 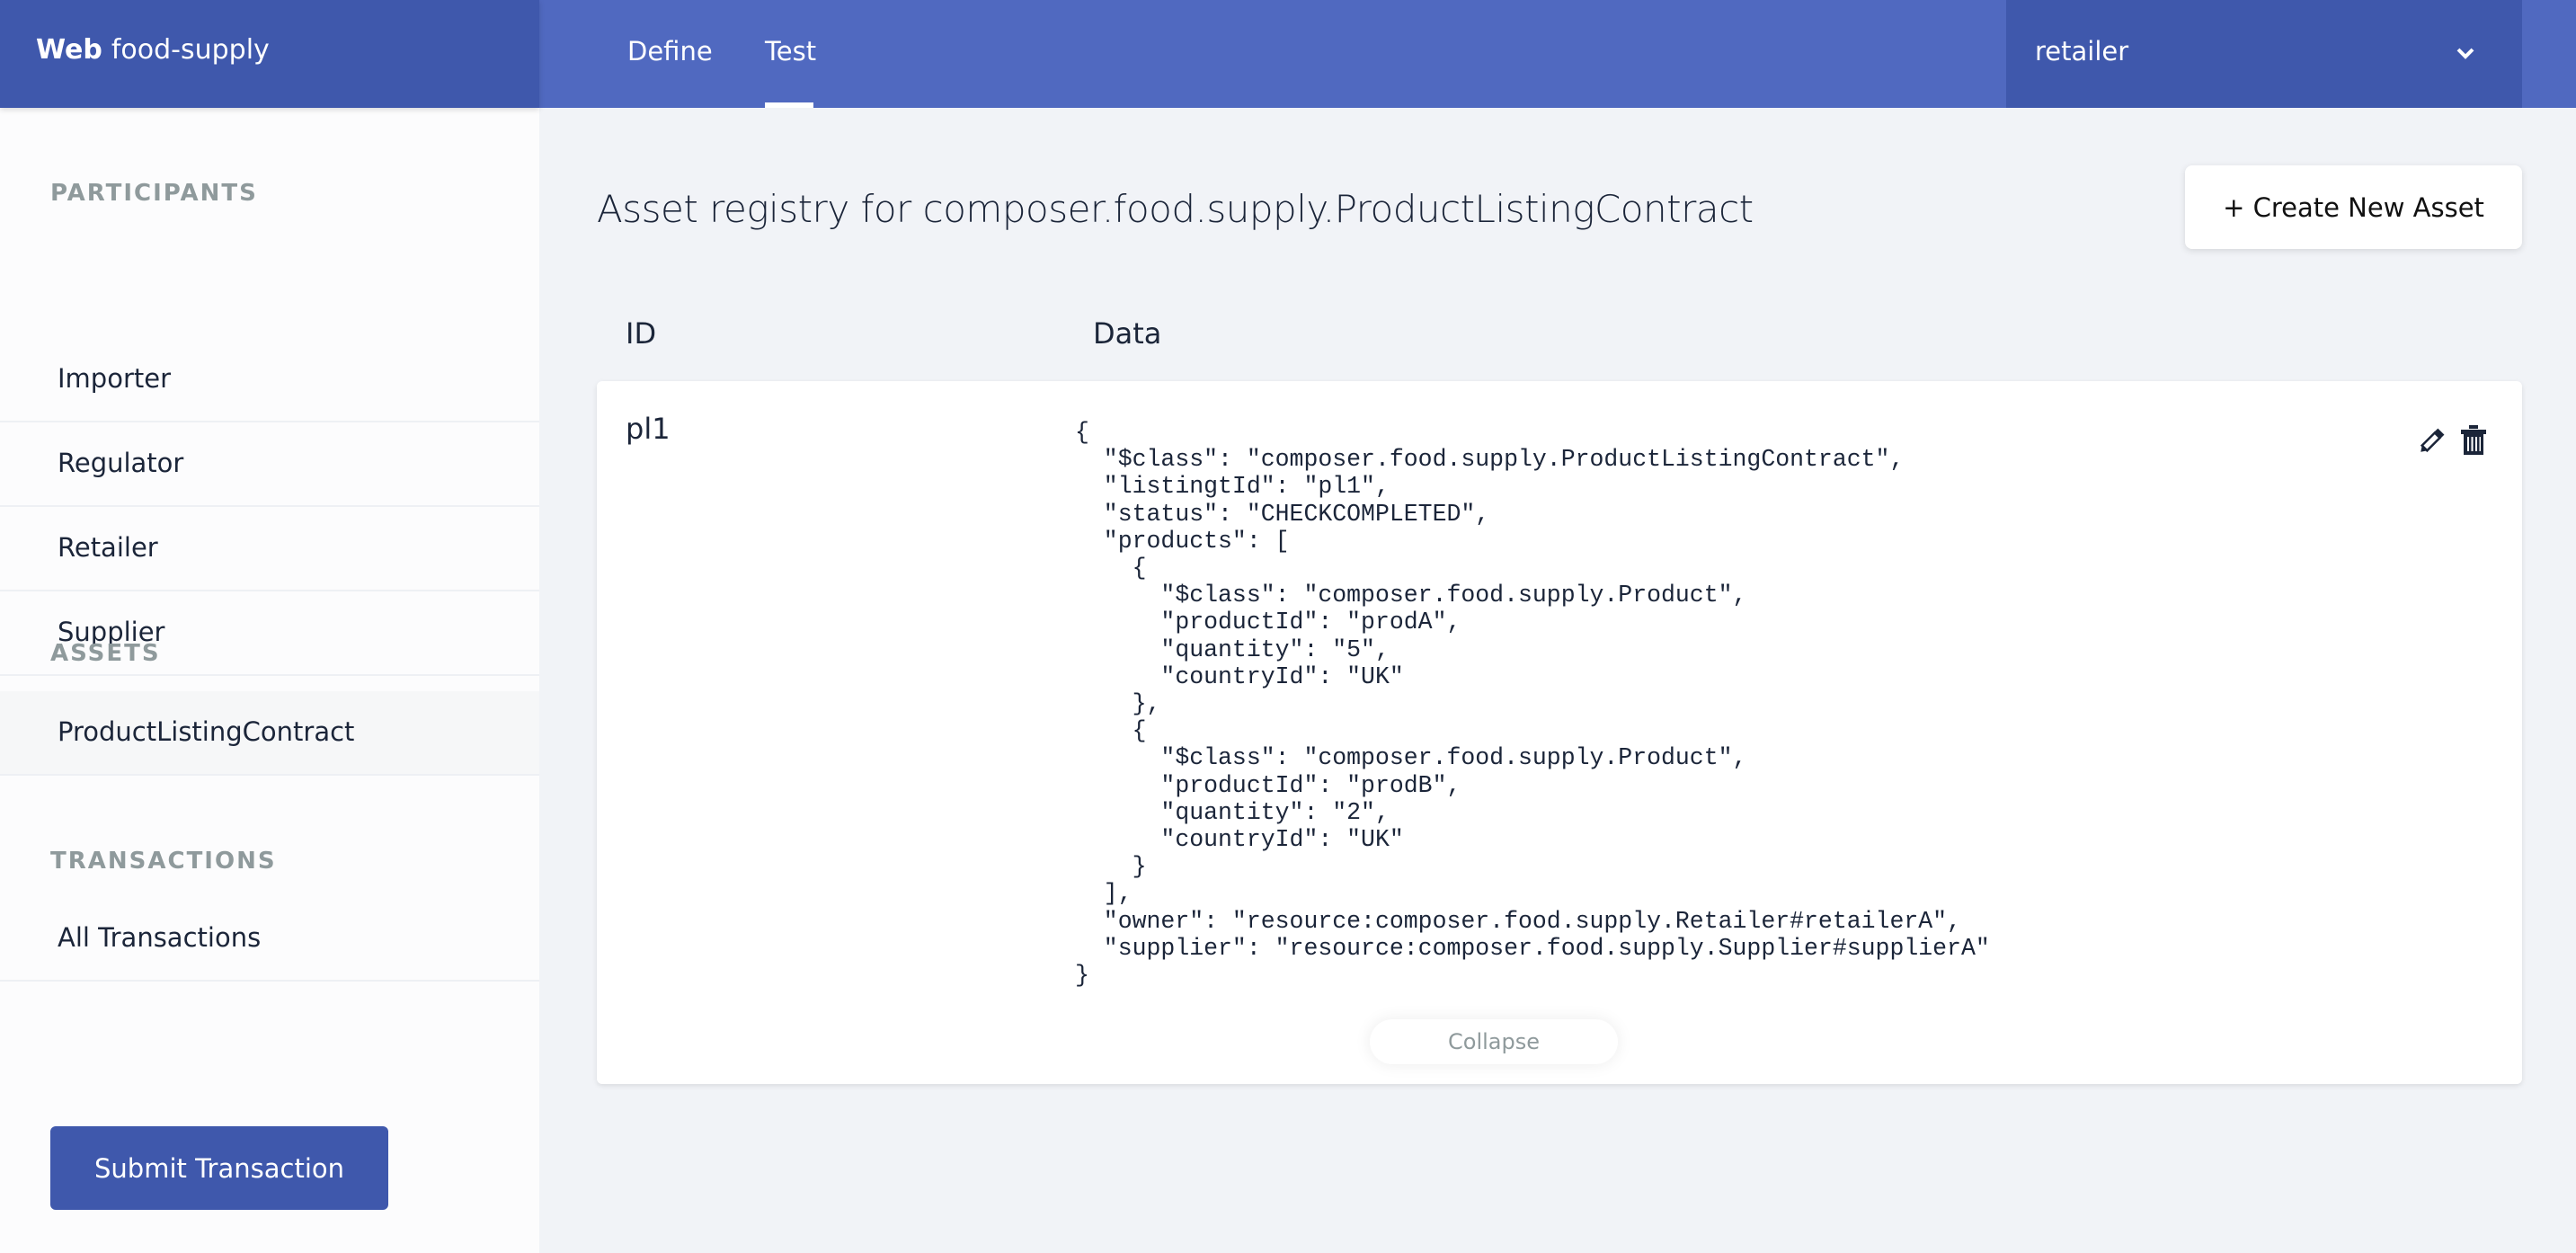 I want to click on sidebar-item-label: All Transactions, so click(x=160, y=937).